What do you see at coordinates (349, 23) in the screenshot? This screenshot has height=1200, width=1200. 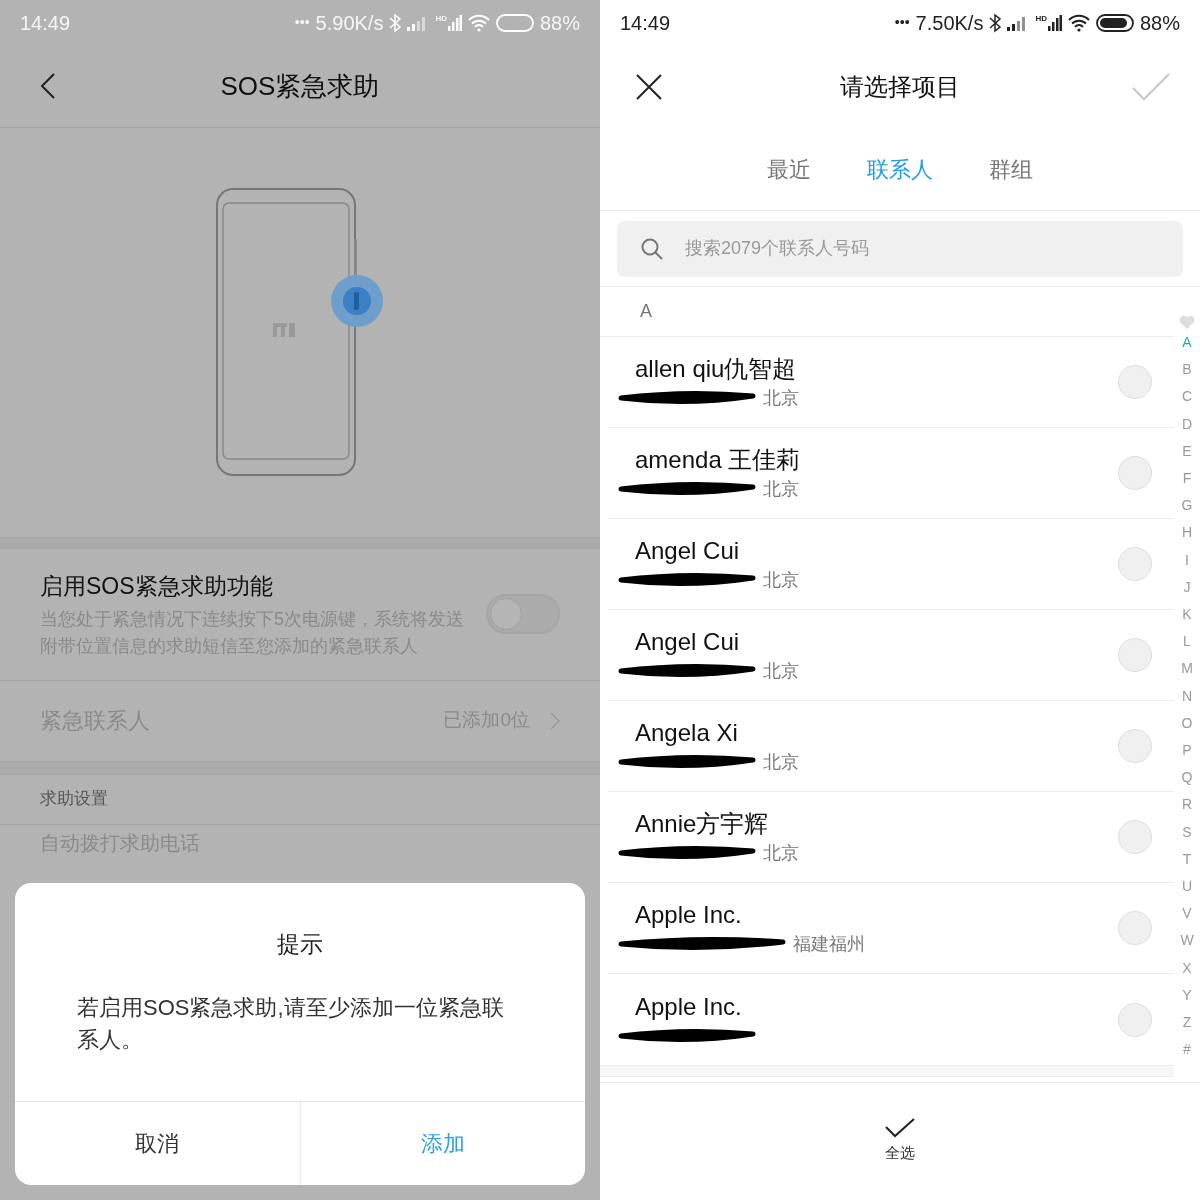 I see `network-speed: 5.90K/s` at bounding box center [349, 23].